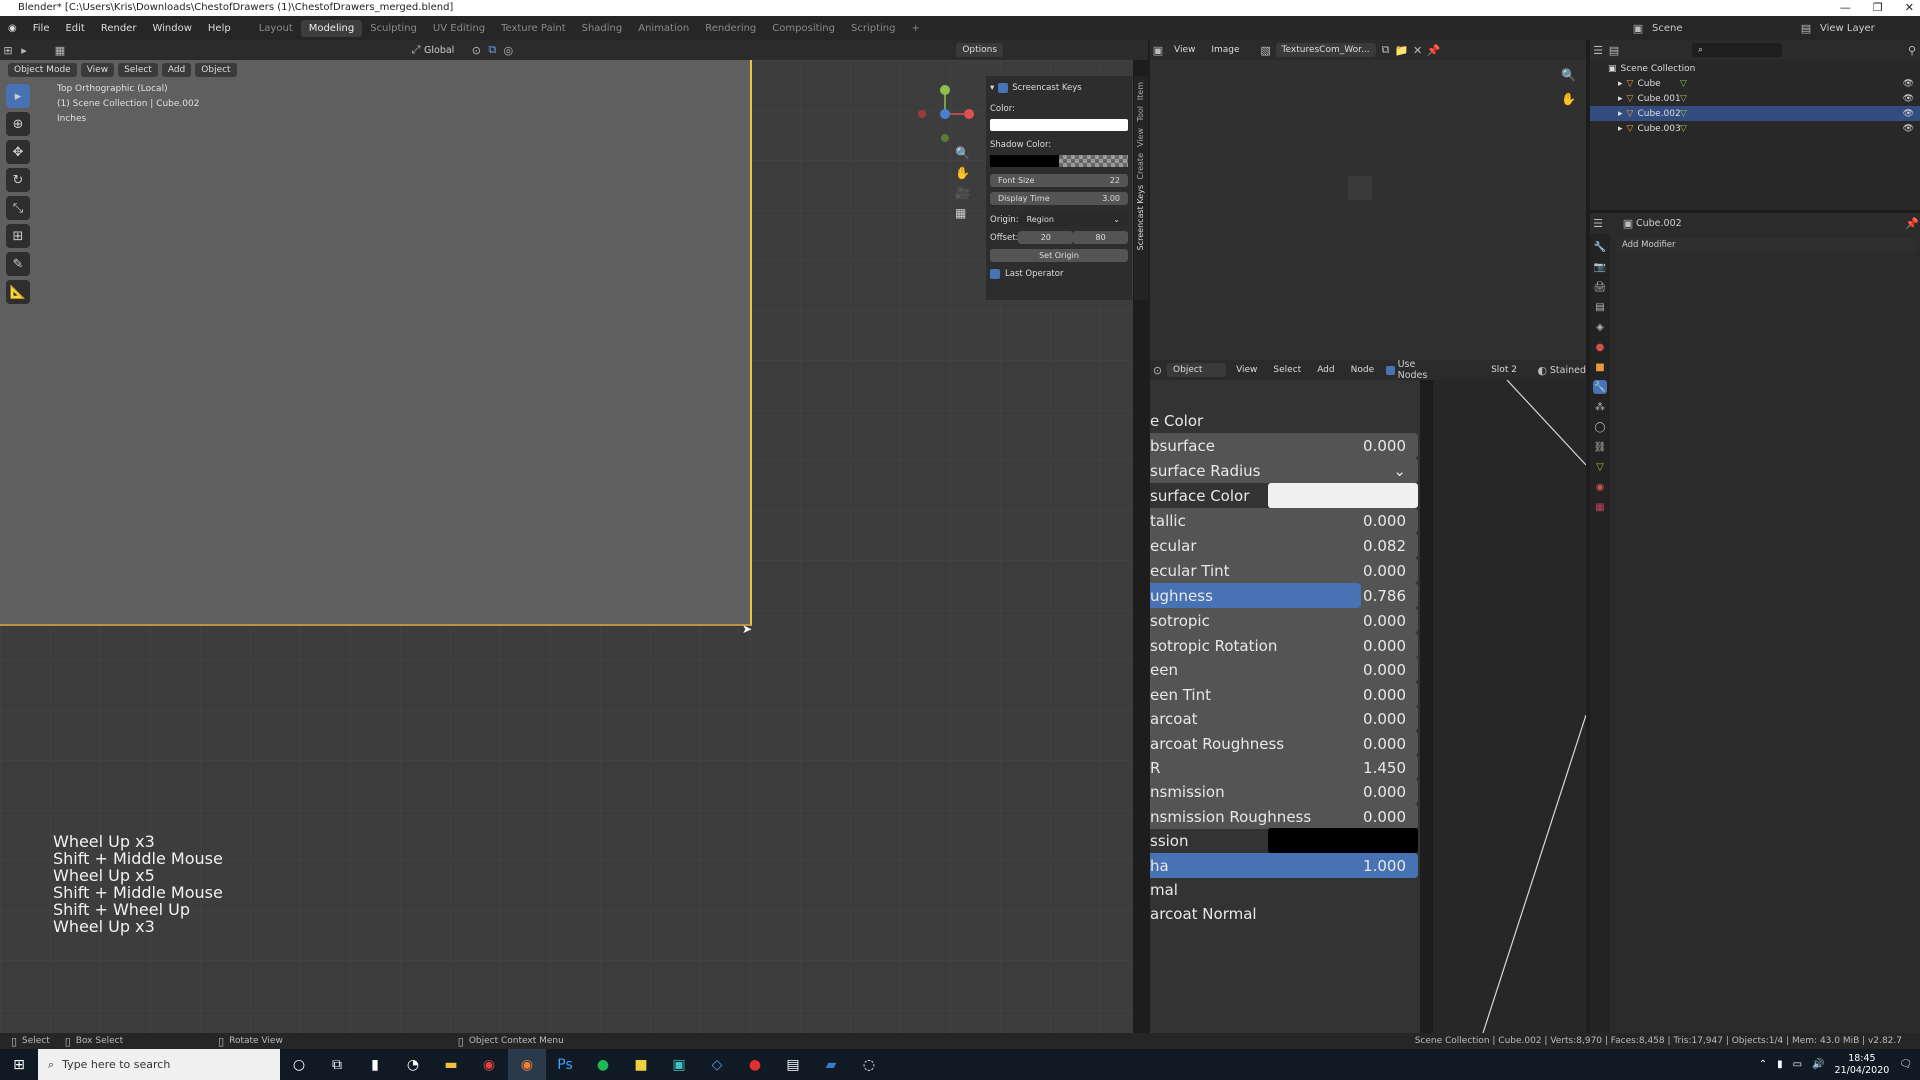 This screenshot has width=1920, height=1080. What do you see at coordinates (962, 213) in the screenshot?
I see `ortho-grid-icon: ▦` at bounding box center [962, 213].